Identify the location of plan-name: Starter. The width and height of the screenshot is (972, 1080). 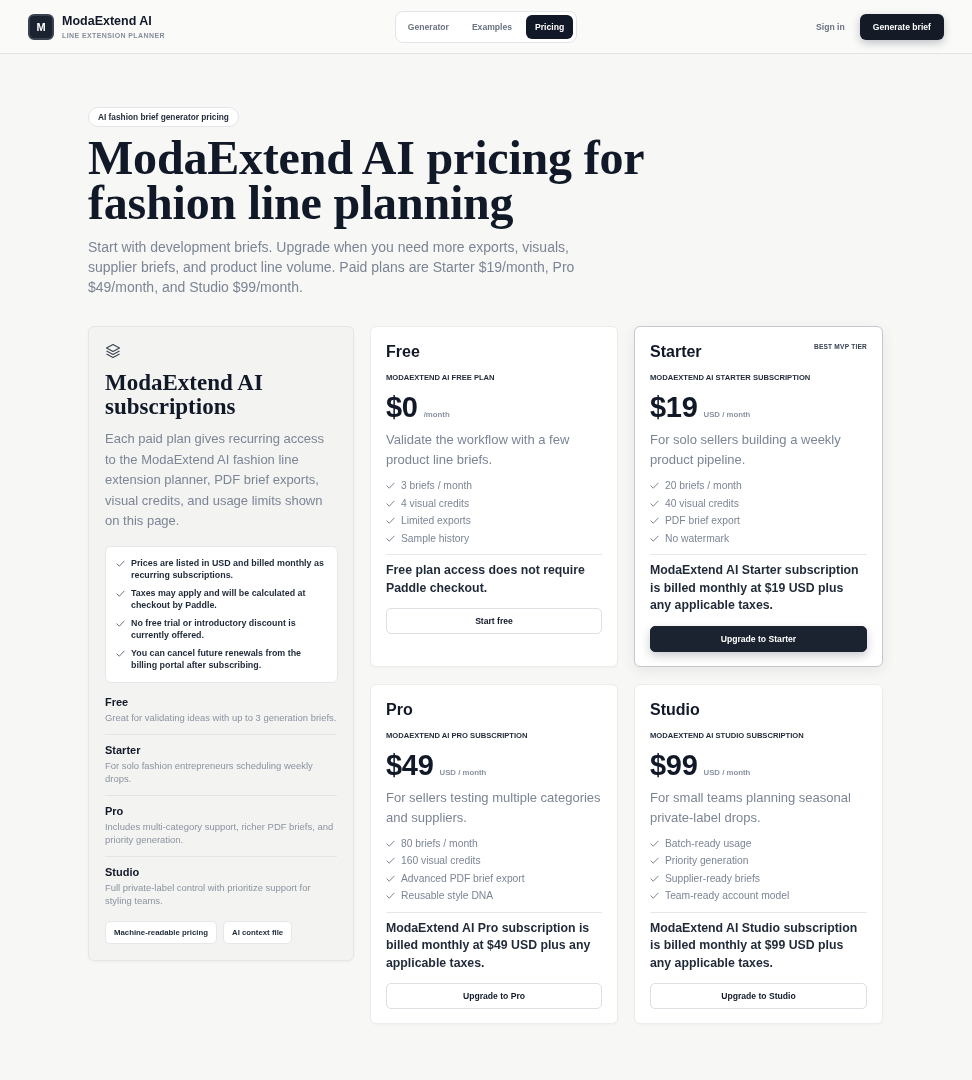
(676, 352).